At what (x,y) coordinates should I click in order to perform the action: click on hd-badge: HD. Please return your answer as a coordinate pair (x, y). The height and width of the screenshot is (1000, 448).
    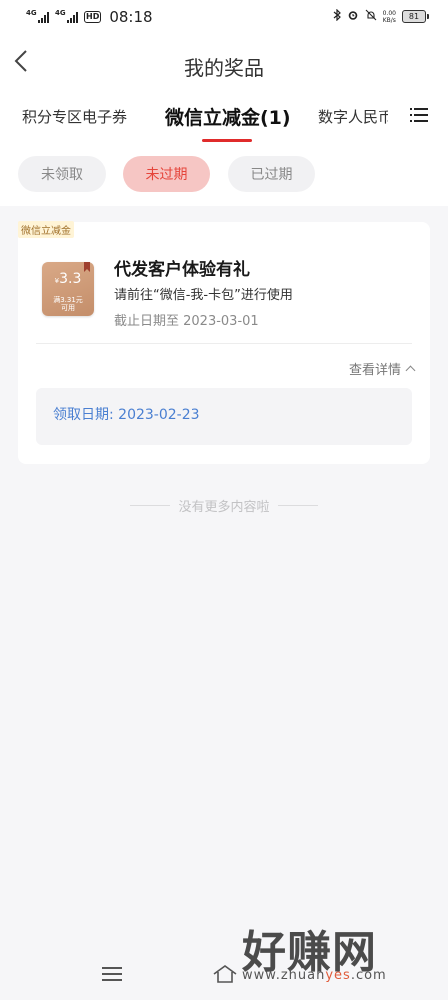
    Looking at the image, I should click on (93, 17).